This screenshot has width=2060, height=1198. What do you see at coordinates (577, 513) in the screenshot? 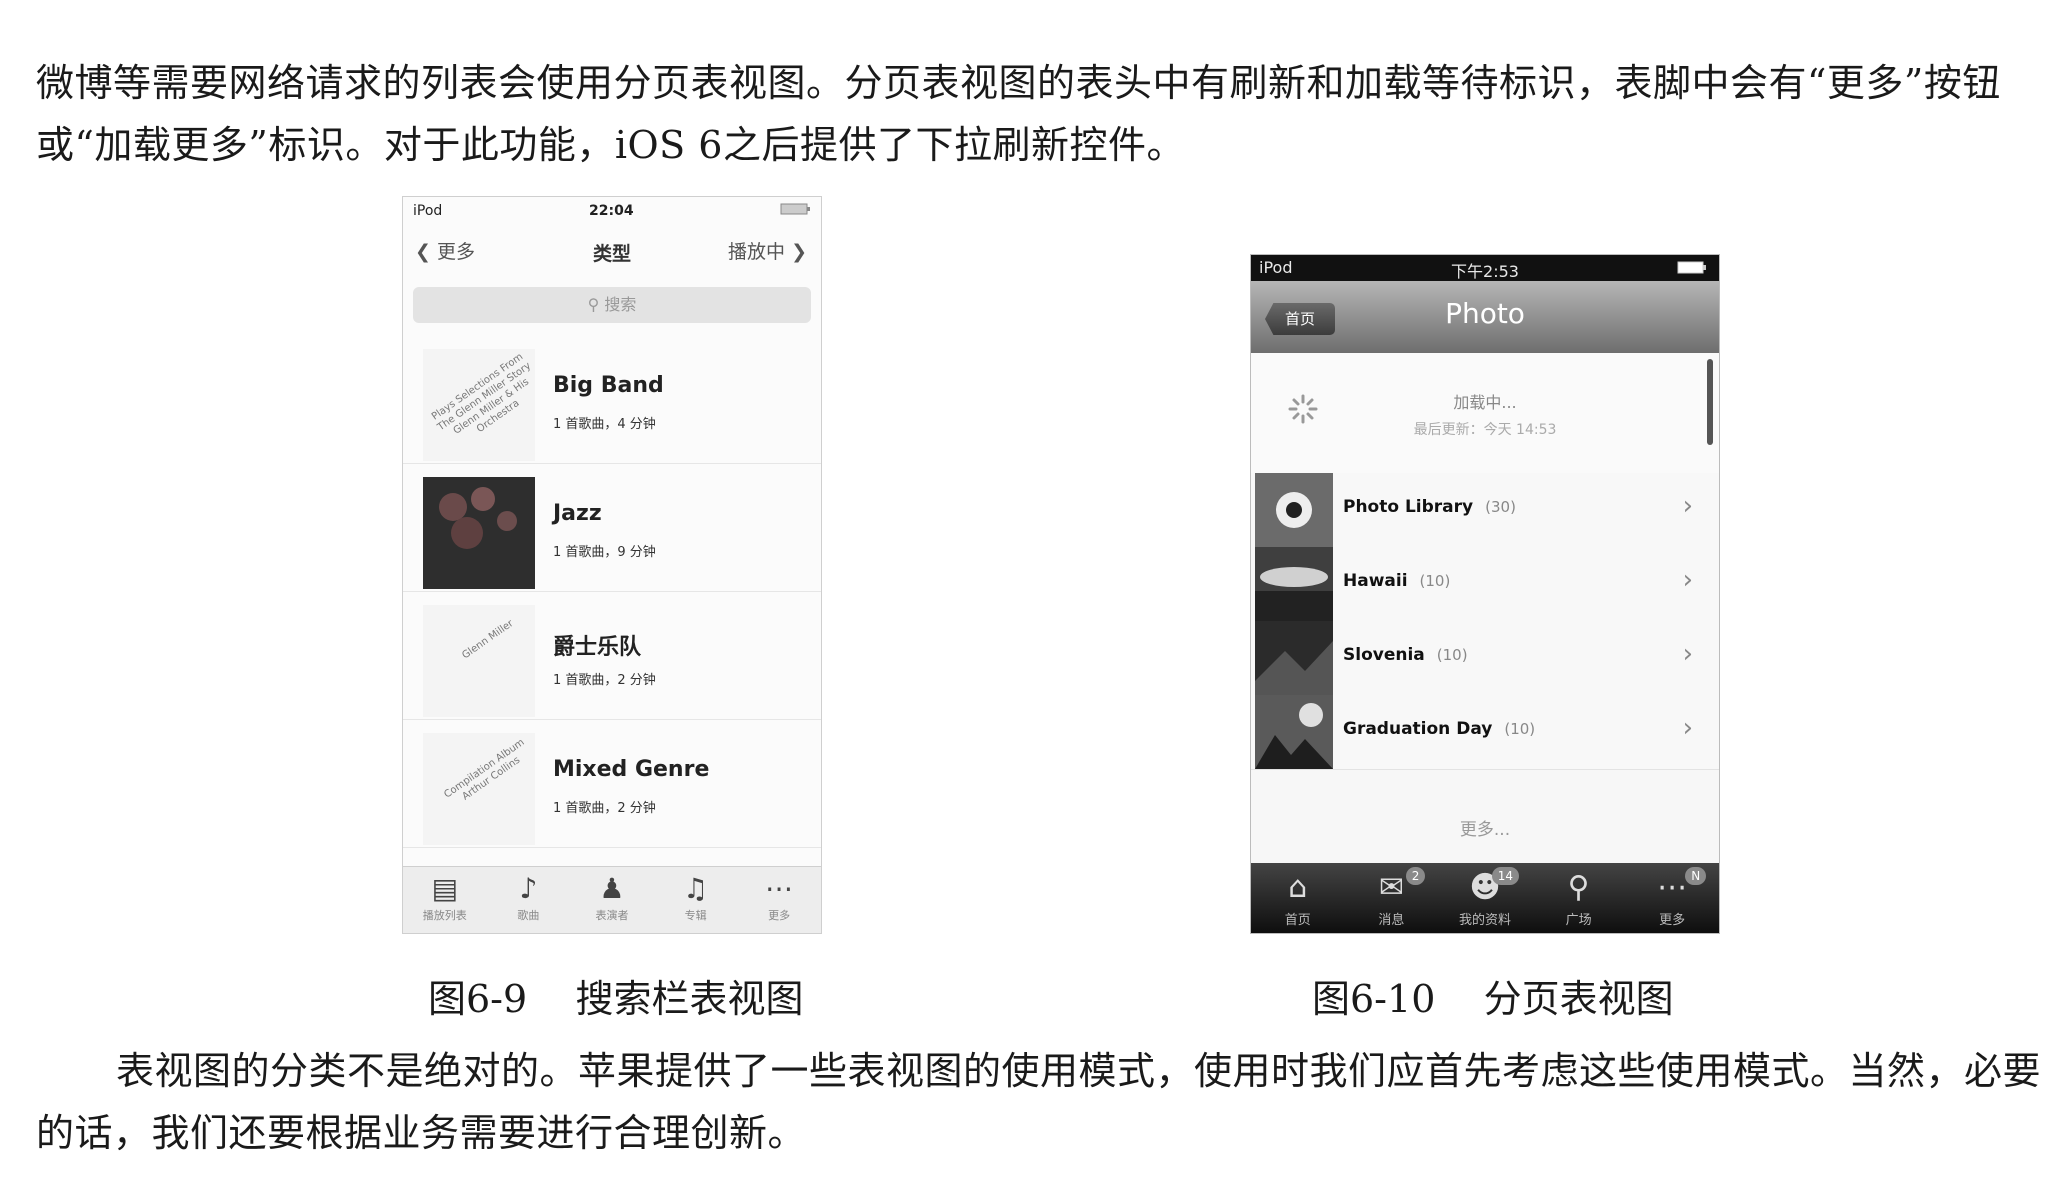
I see `row-title: Jazz` at bounding box center [577, 513].